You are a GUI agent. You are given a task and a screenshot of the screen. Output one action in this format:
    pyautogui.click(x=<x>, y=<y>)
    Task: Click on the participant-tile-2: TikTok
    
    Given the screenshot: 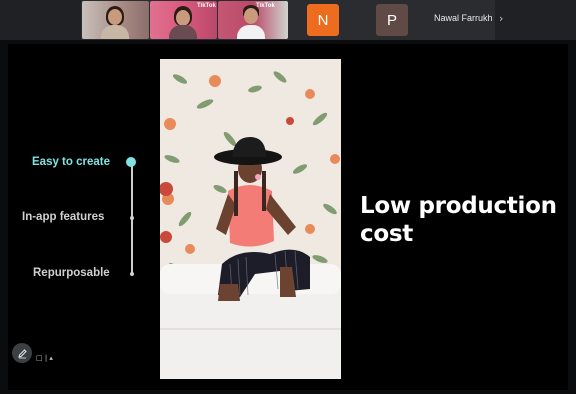 What is the action you would take?
    pyautogui.click(x=183, y=20)
    